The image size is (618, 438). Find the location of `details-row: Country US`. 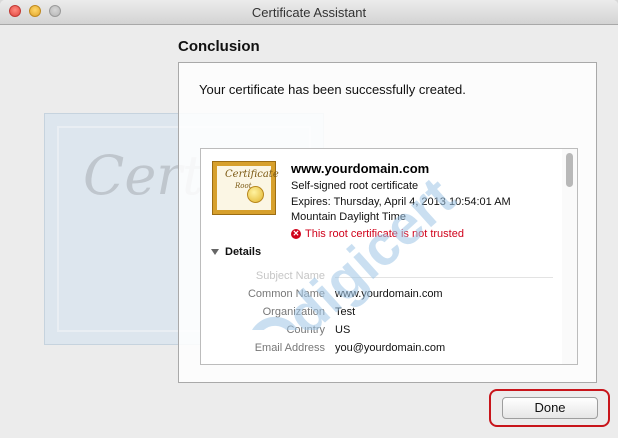

details-row: Country US is located at coordinates (376, 332).